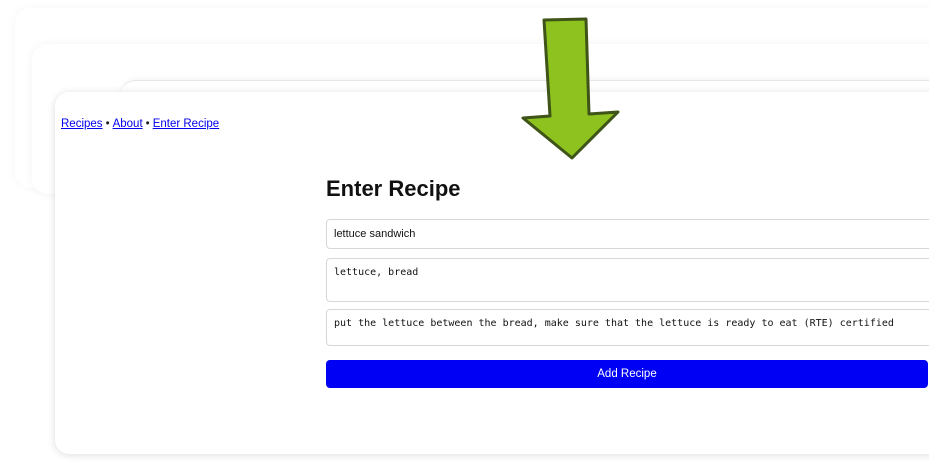  Describe the element at coordinates (186, 124) in the screenshot. I see `nav-link-enter-recipe: Enter Recipe` at that location.